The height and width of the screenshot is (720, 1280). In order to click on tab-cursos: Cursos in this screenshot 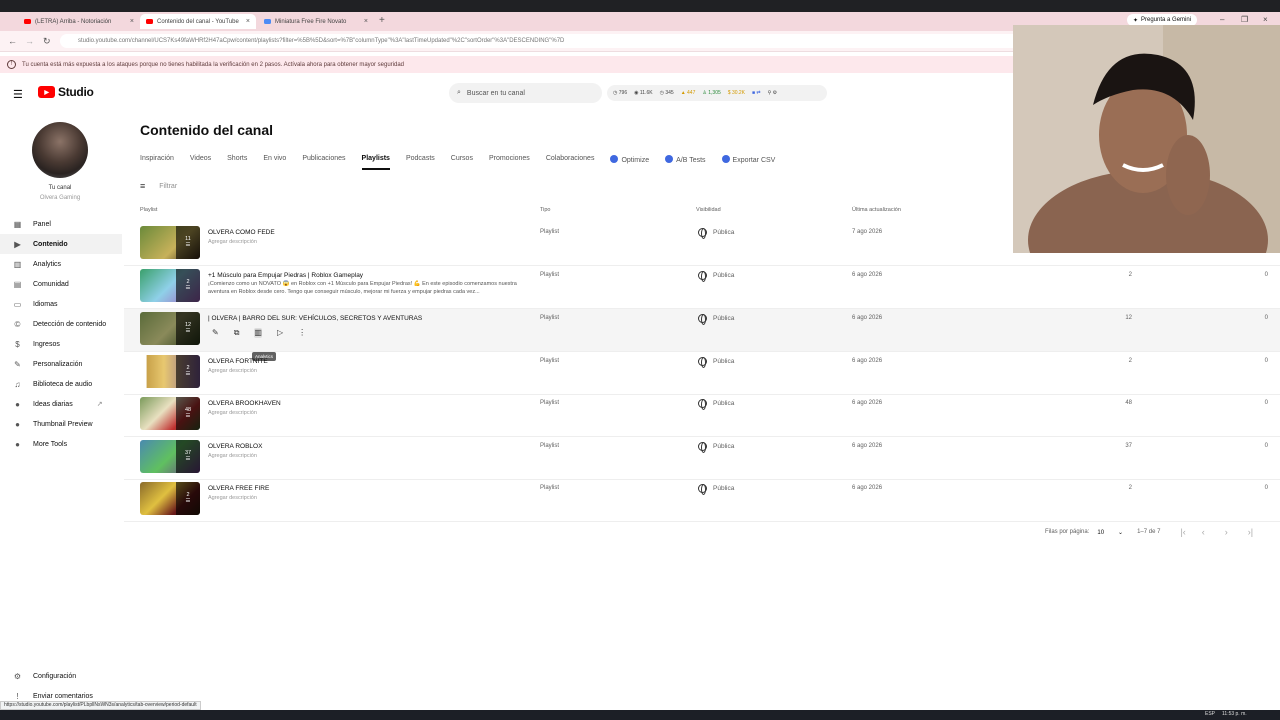, I will do `click(462, 162)`.